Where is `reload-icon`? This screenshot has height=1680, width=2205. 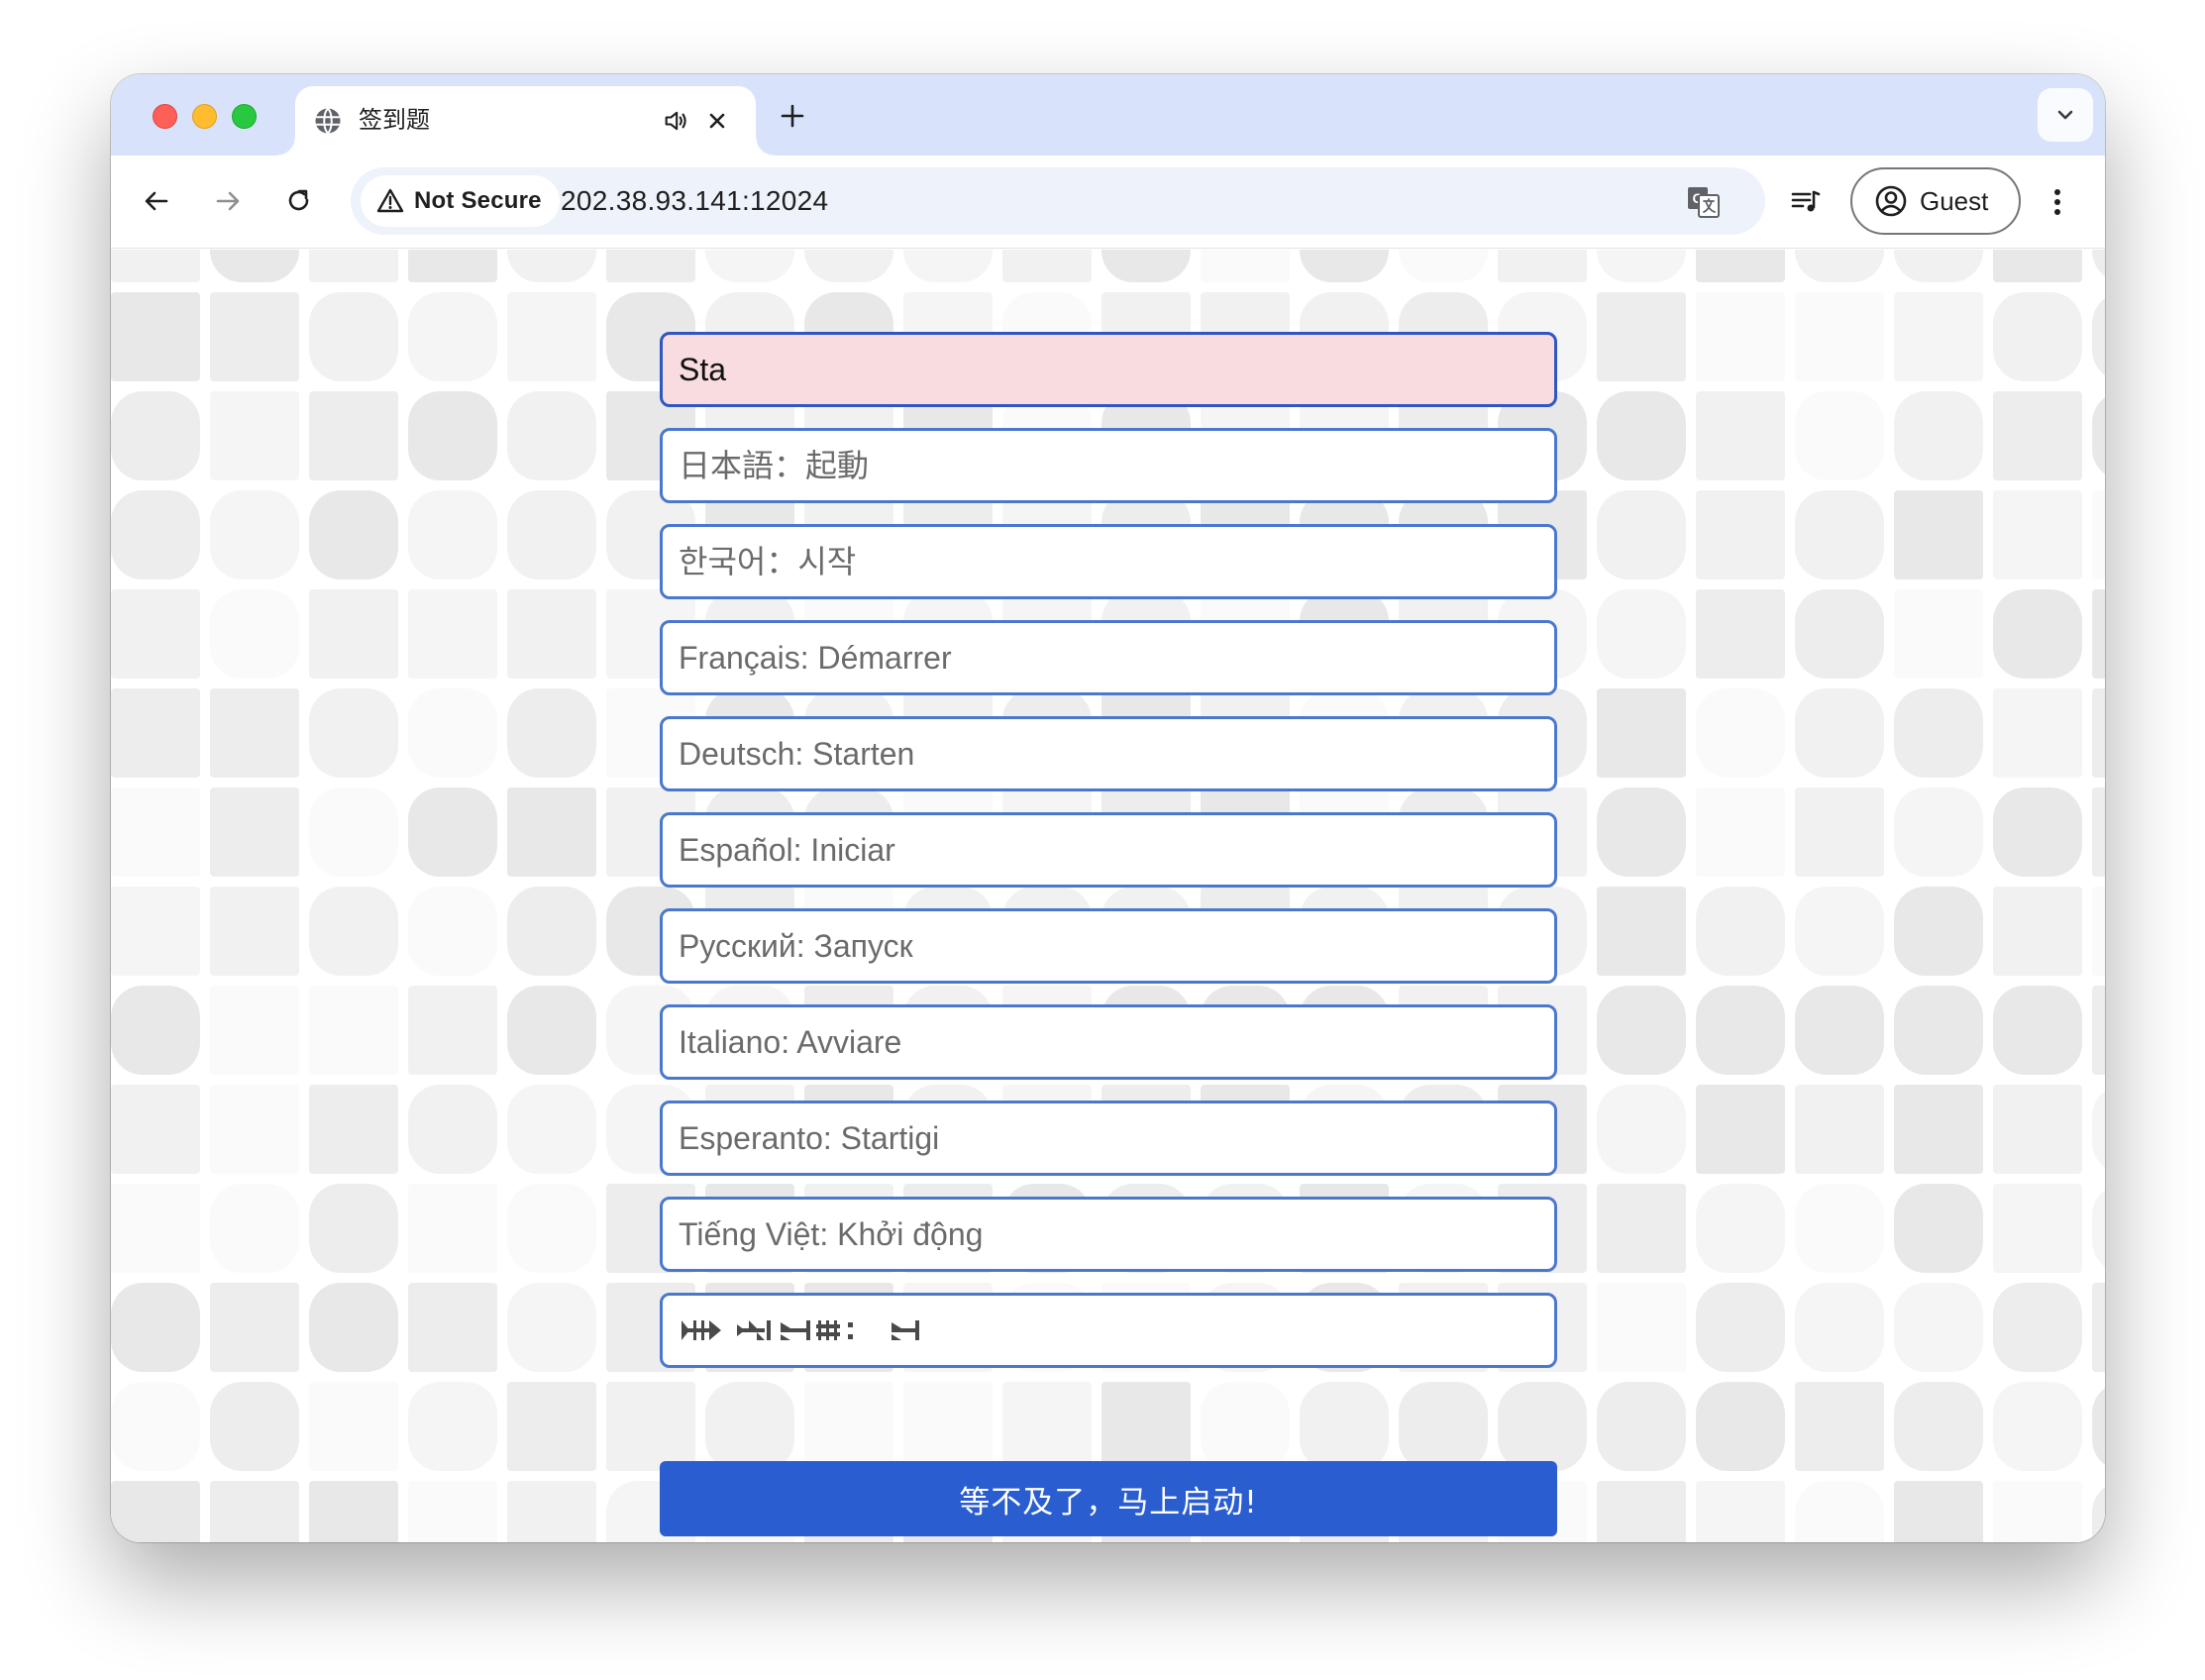 reload-icon is located at coordinates (298, 200).